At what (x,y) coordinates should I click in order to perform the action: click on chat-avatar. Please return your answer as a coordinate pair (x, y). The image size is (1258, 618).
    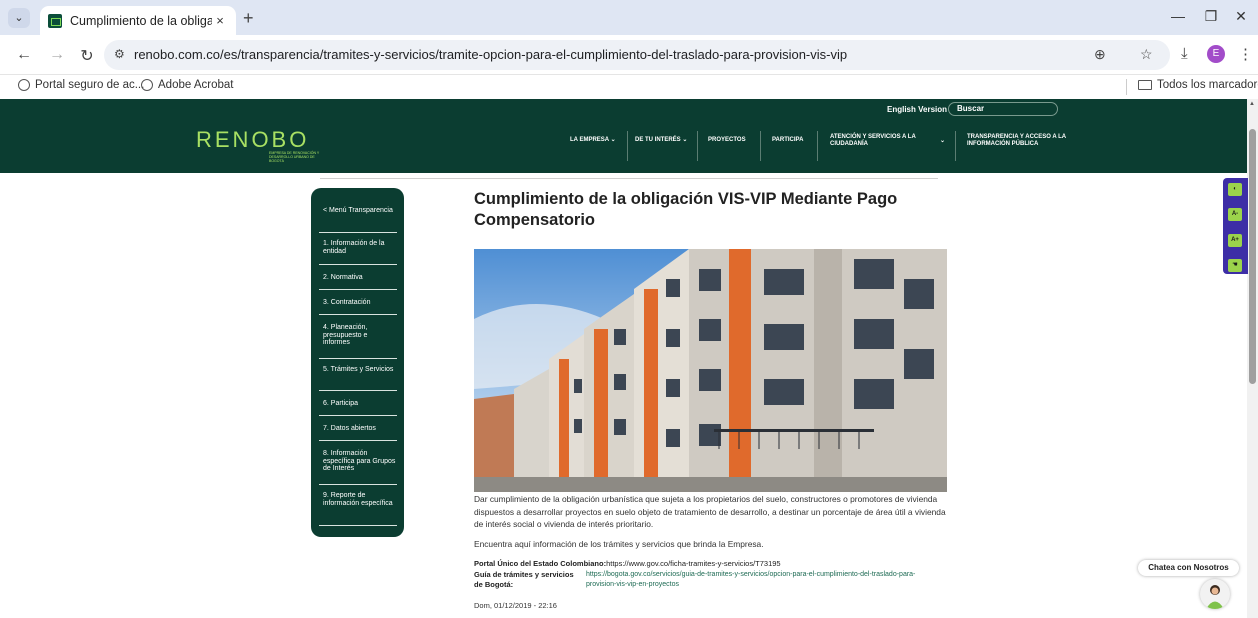
    Looking at the image, I should click on (1215, 594).